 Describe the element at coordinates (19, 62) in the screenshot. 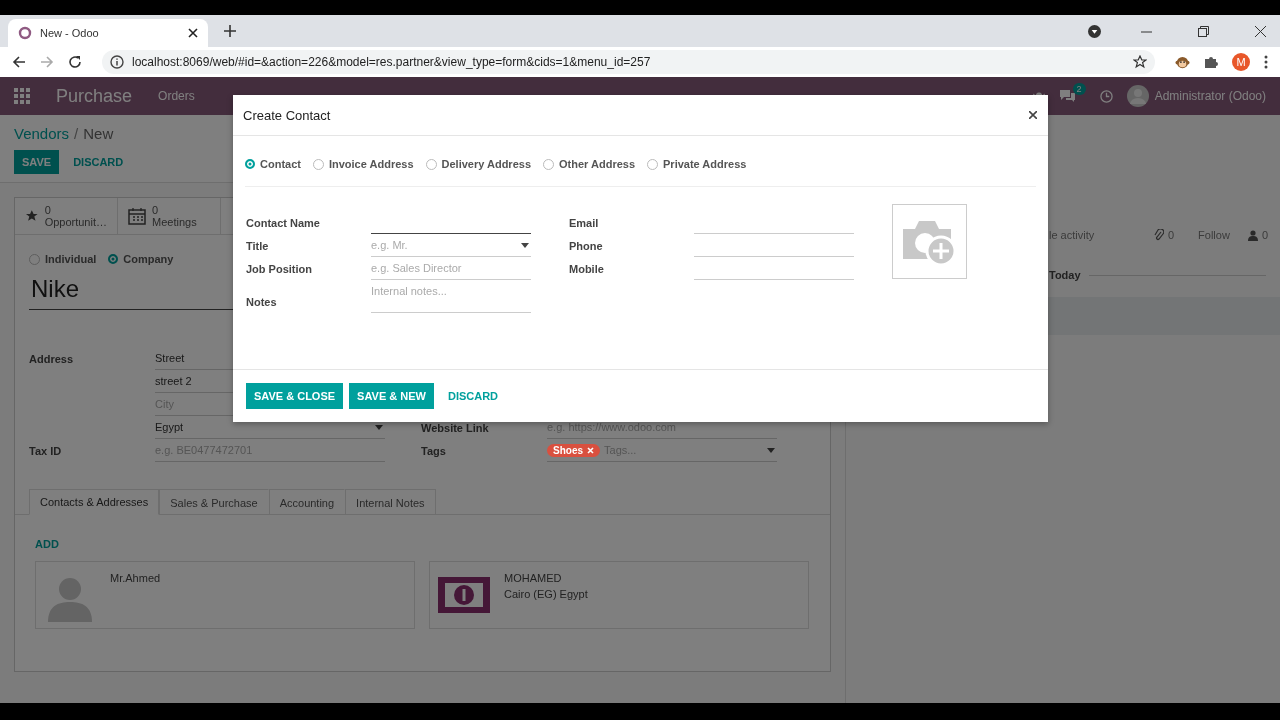

I see `back-arrow-icon` at that location.